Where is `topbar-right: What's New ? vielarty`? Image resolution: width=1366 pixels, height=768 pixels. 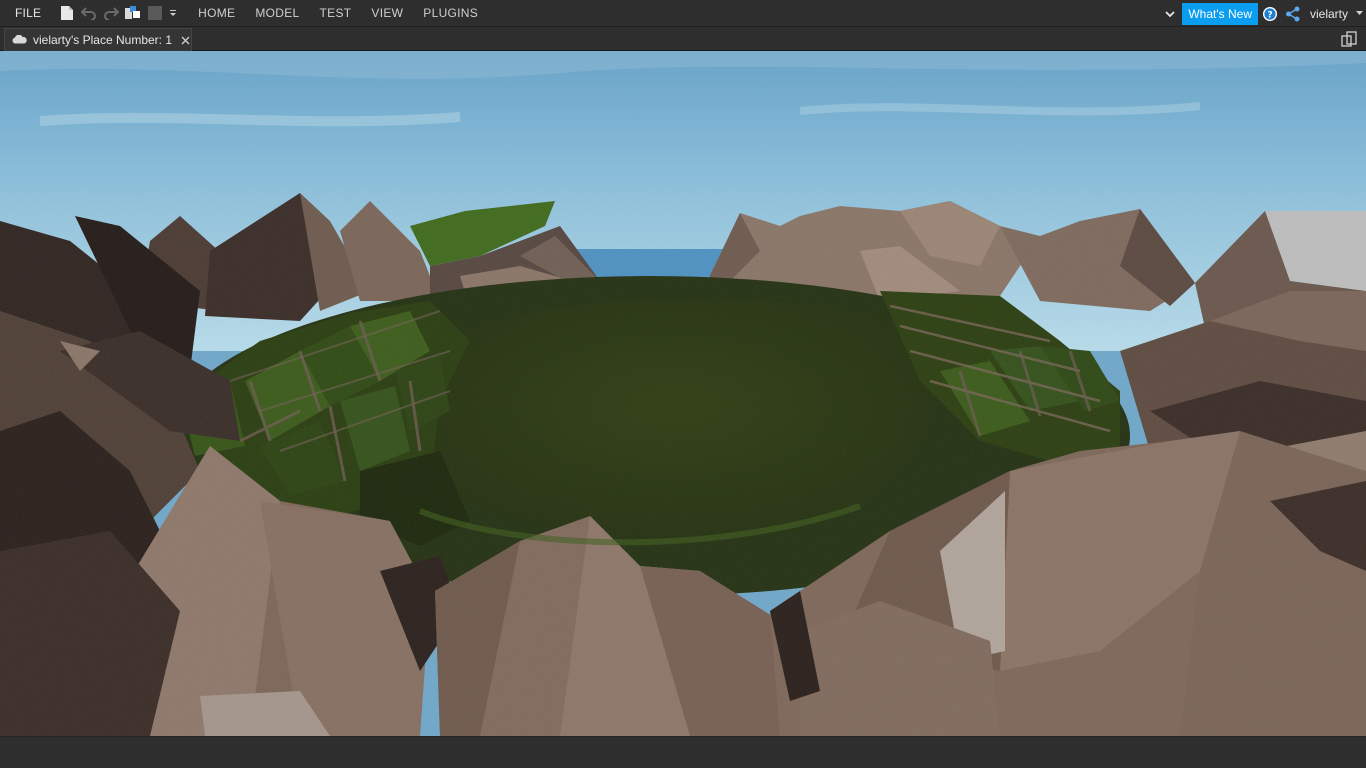
topbar-right: What's New ? vielarty is located at coordinates (1263, 13).